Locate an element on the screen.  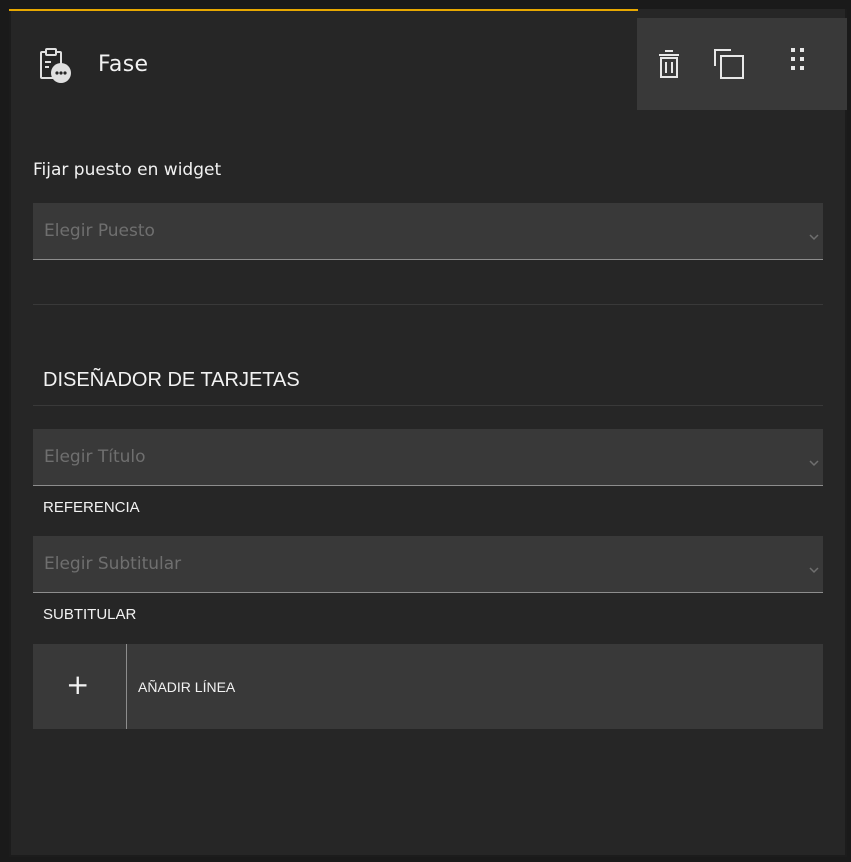
add-line-plus: + is located at coordinates (80, 686).